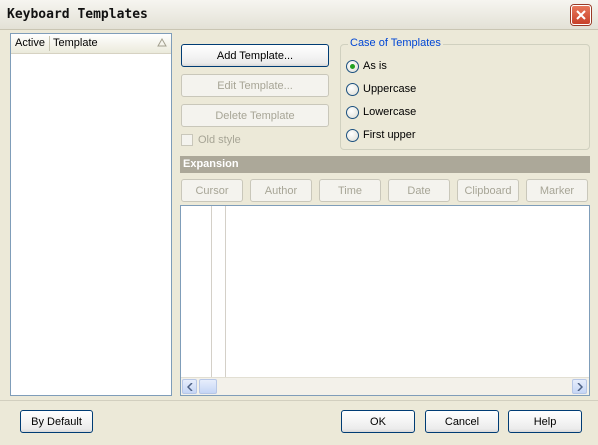  What do you see at coordinates (389, 135) in the screenshot?
I see `radio-label-first-upper: First upper` at bounding box center [389, 135].